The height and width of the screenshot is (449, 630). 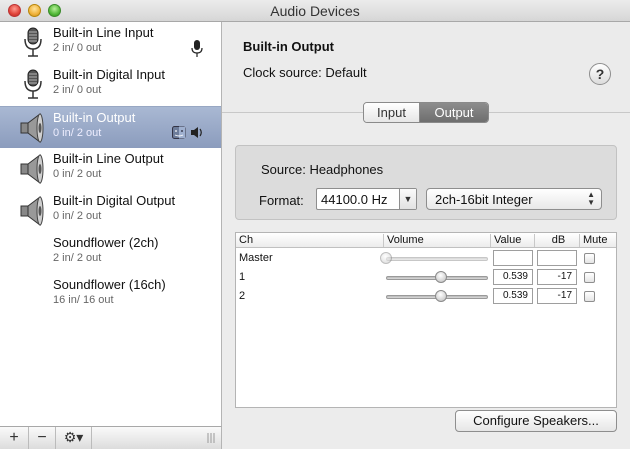 What do you see at coordinates (103, 32) in the screenshot?
I see `device-name: Built-in Line Input` at bounding box center [103, 32].